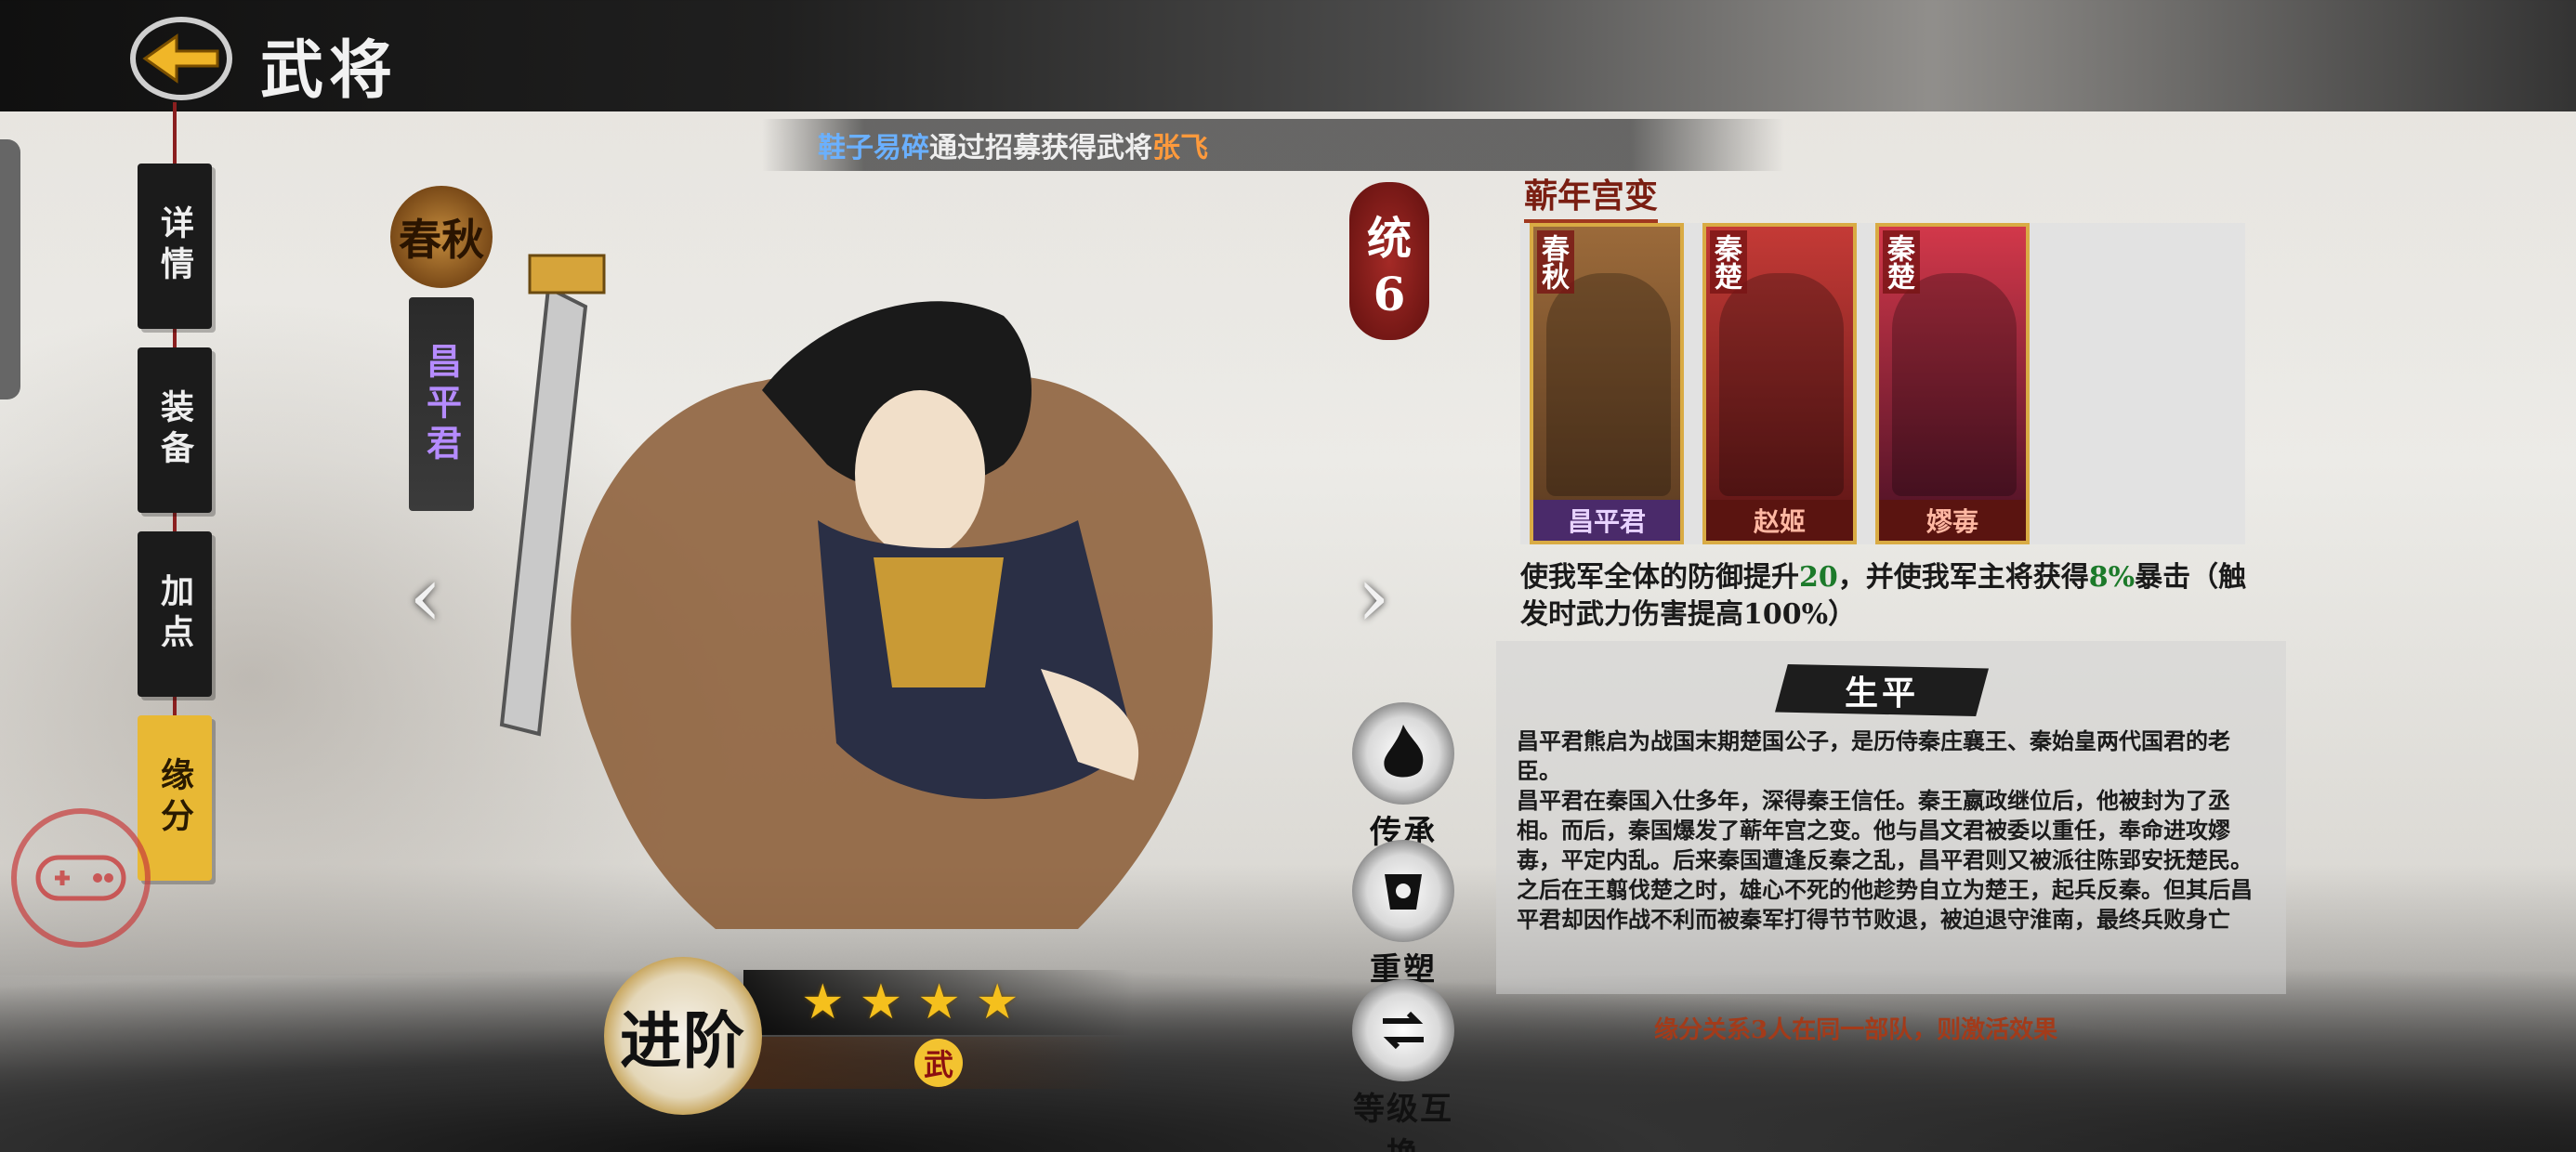 This screenshot has width=2576, height=1152. I want to click on bond-card: 秦楚 嫪毐, so click(1952, 383).